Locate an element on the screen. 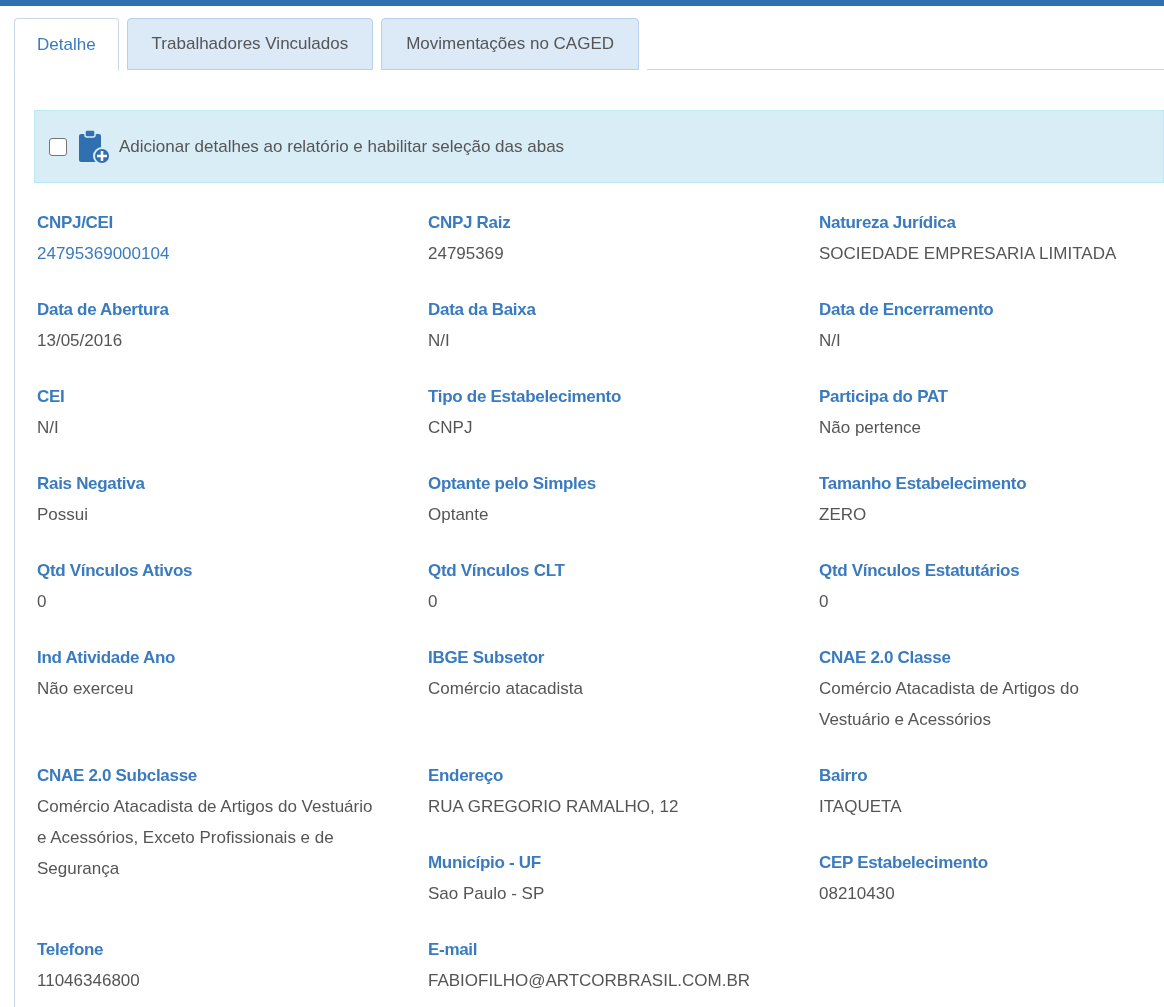 Image resolution: width=1164 pixels, height=1007 pixels. field-label: CNAE 2.0 Subclasse is located at coordinates (117, 776).